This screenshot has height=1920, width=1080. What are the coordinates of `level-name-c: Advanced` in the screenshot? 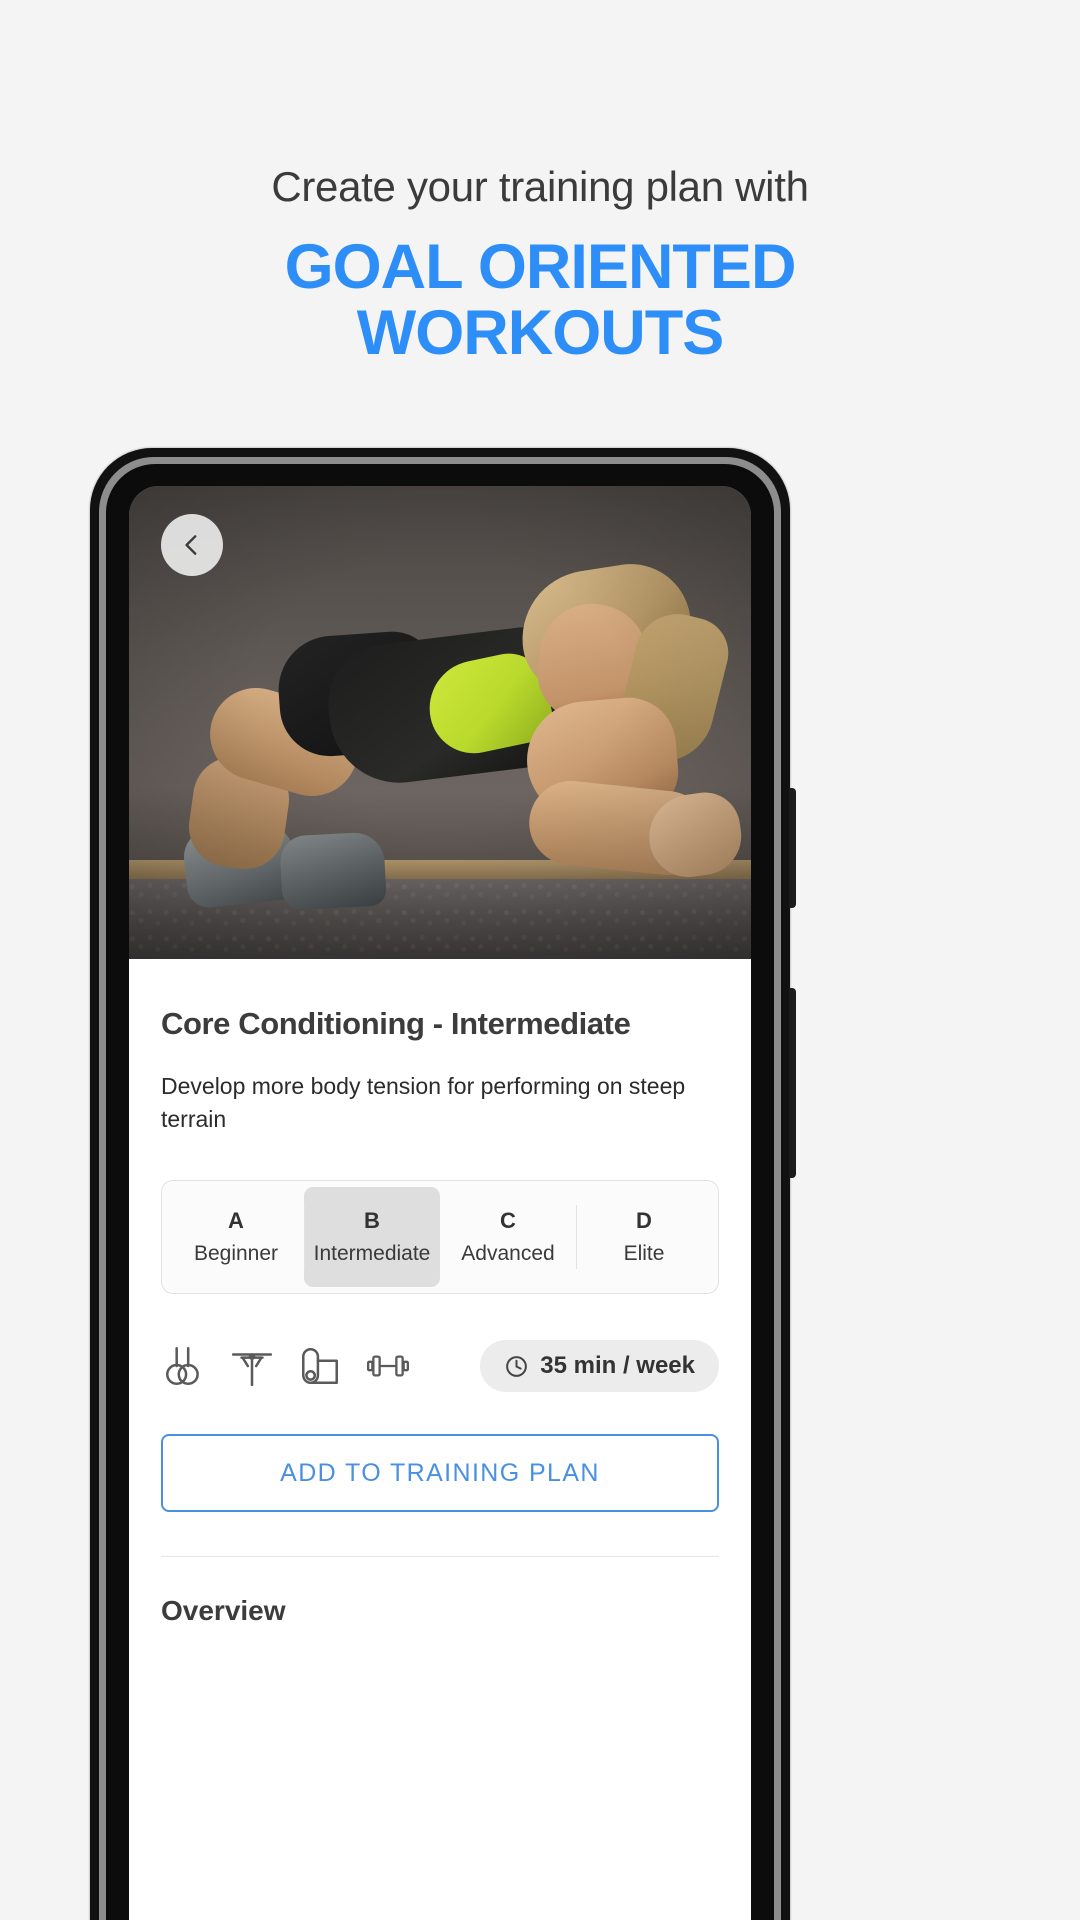 It's located at (508, 1254).